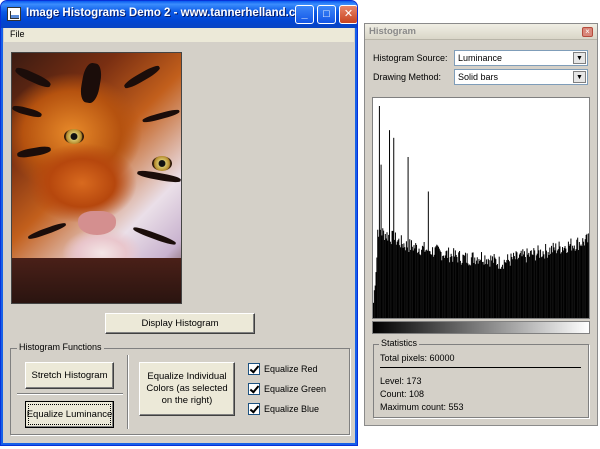 The width and height of the screenshot is (600, 449). Describe the element at coordinates (69, 414) in the screenshot. I see `equalize-luminance-button: Equalize Luminance` at that location.